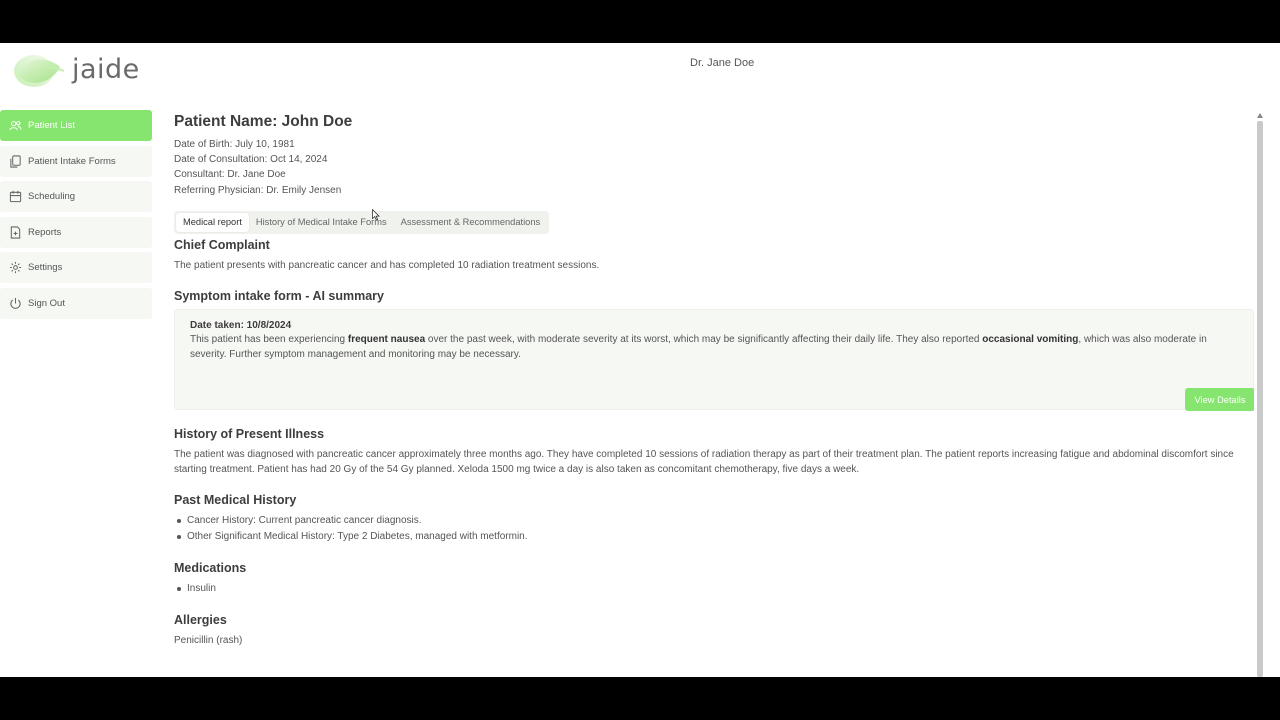 This screenshot has height=720, width=1280. Describe the element at coordinates (230, 175) in the screenshot. I see `consultant: Consultant: Dr. Jane Doe` at that location.